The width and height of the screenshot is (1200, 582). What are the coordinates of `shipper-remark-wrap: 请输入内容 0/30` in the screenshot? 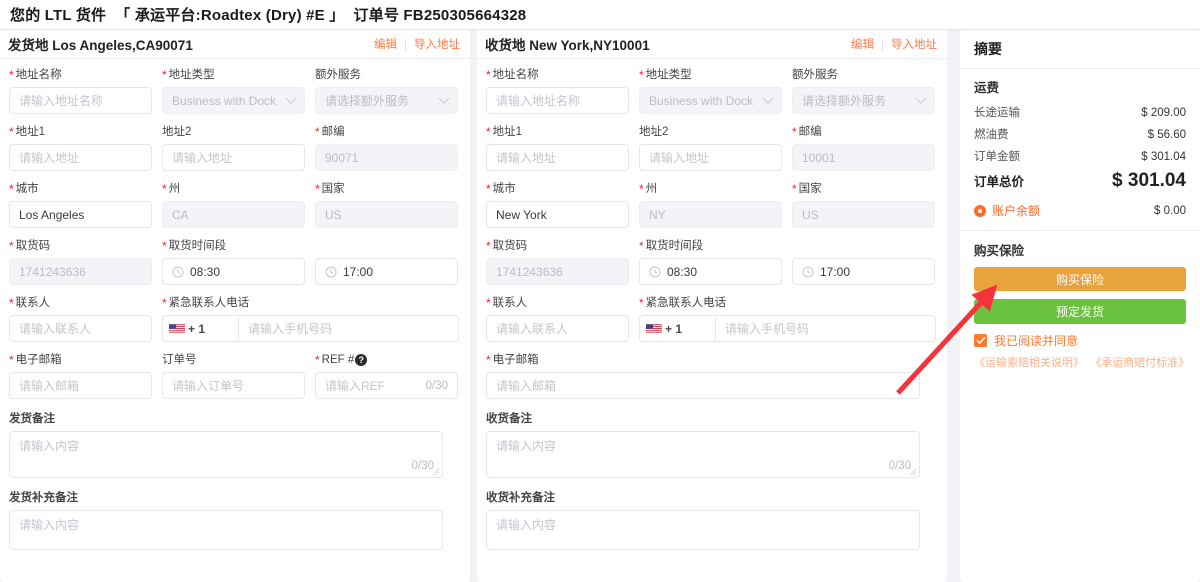 It's located at (226, 454).